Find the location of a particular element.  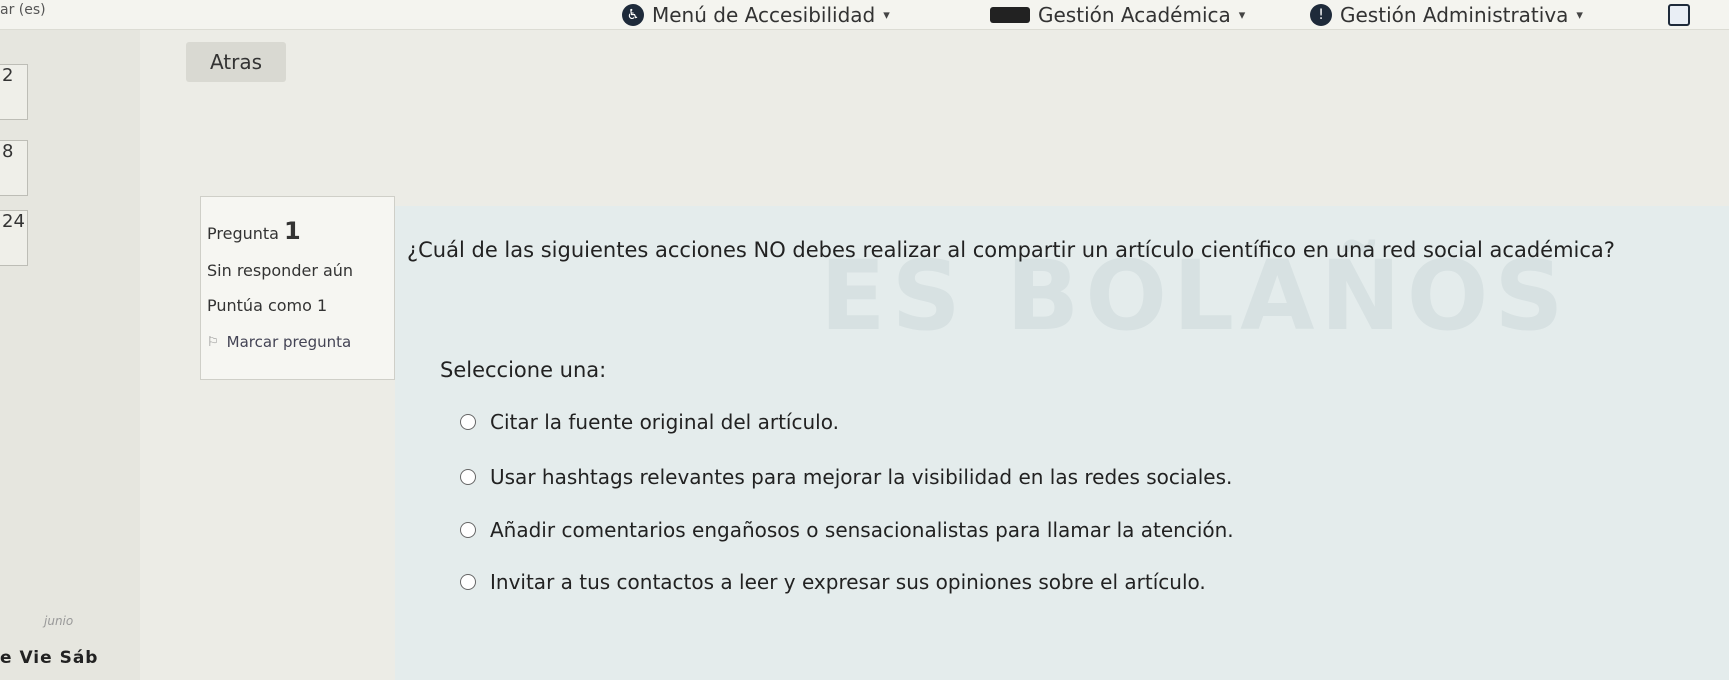

calendar-day: 24 is located at coordinates (14, 238).